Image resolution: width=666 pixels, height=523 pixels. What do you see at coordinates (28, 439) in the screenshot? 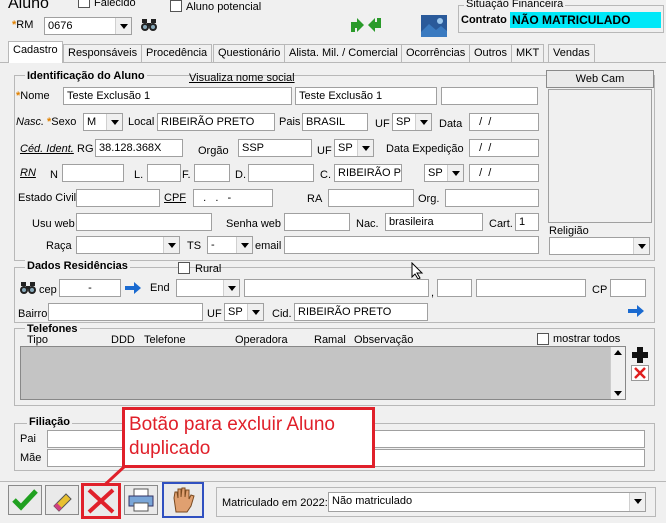
I see `pai-label: Pai` at bounding box center [28, 439].